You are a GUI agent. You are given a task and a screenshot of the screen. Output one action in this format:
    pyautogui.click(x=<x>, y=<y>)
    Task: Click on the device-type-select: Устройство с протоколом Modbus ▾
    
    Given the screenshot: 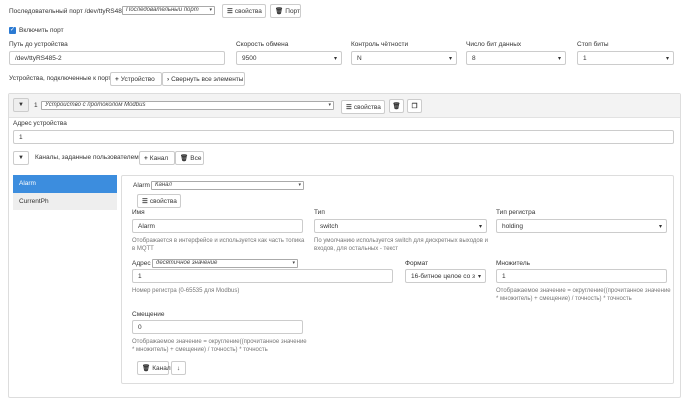 What is the action you would take?
    pyautogui.click(x=187, y=105)
    